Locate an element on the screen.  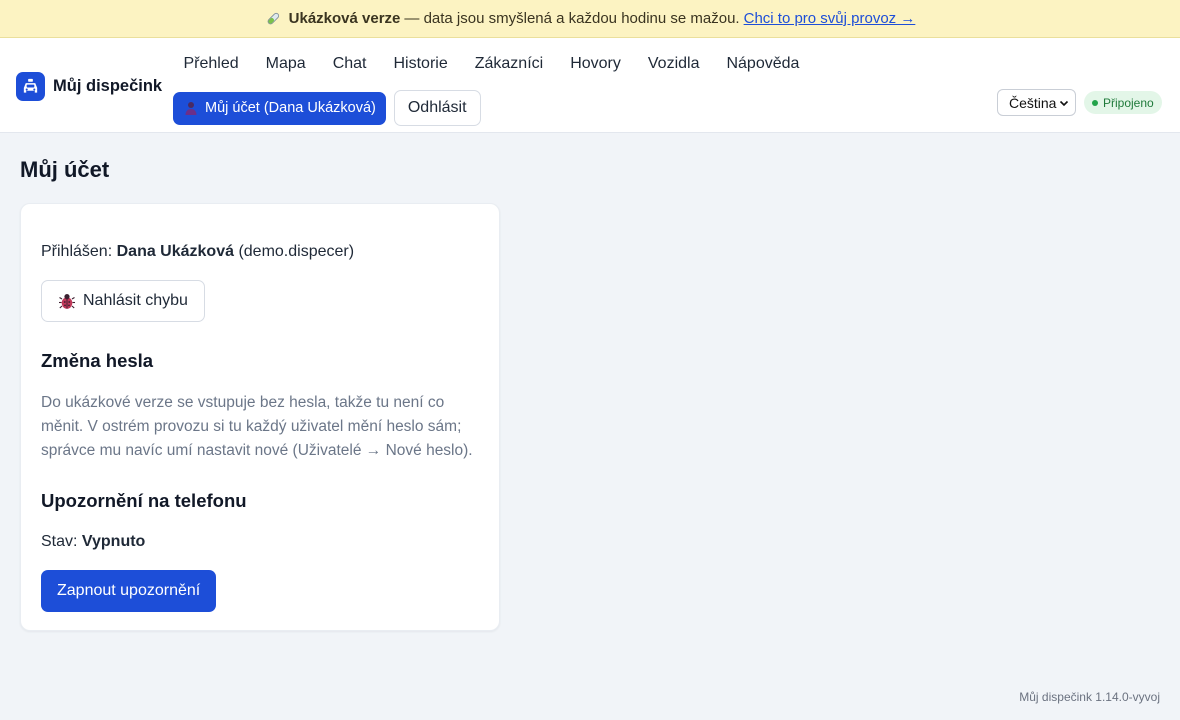
nav-item-napoveda: Nápověda is located at coordinates (763, 64).